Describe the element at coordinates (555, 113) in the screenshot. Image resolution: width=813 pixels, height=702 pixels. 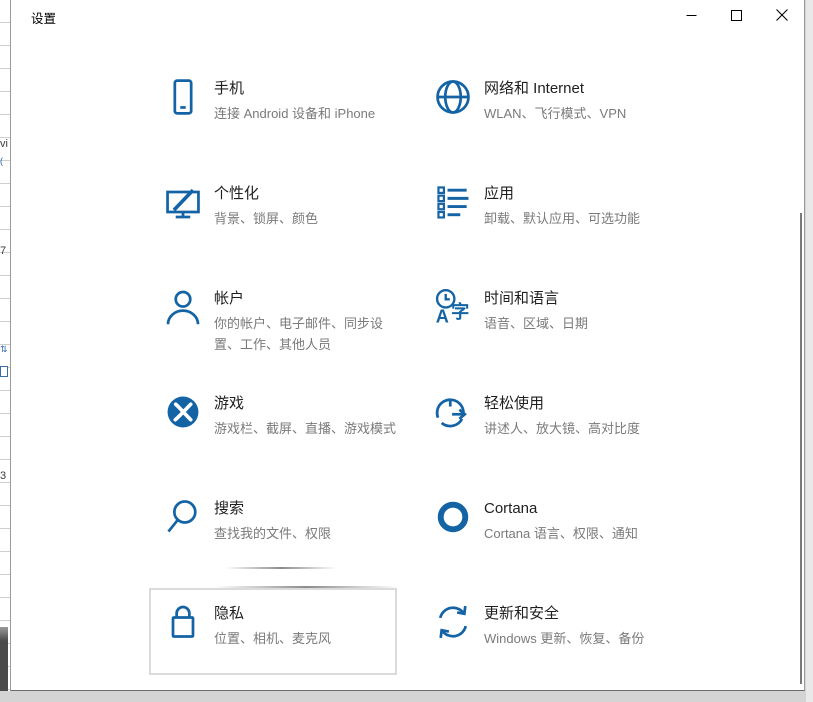
I see `tile-subtitle: WLAN、飞行模式、VPN` at that location.